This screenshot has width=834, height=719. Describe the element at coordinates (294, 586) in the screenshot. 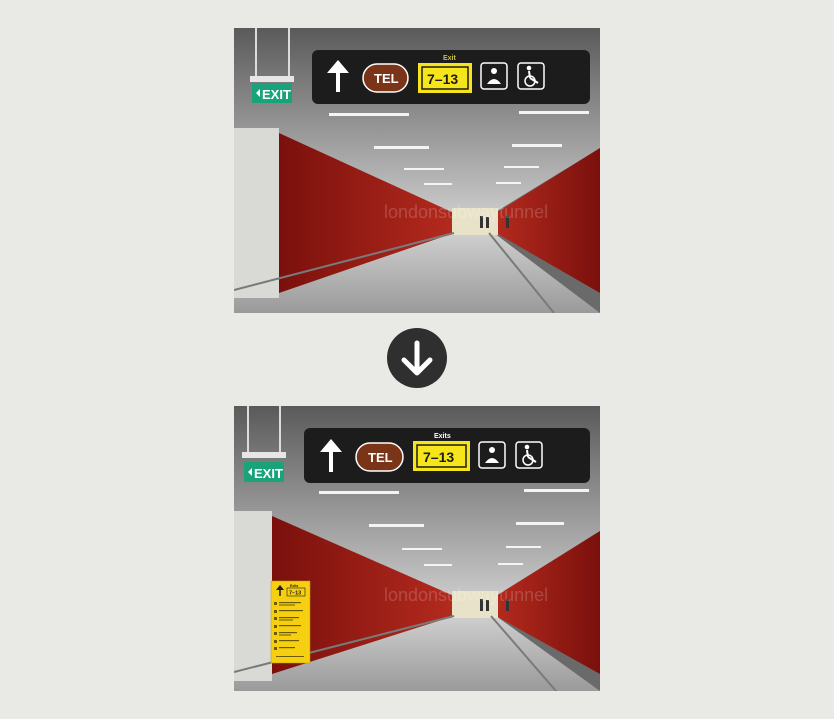

I see `panel-caption: Exits` at that location.